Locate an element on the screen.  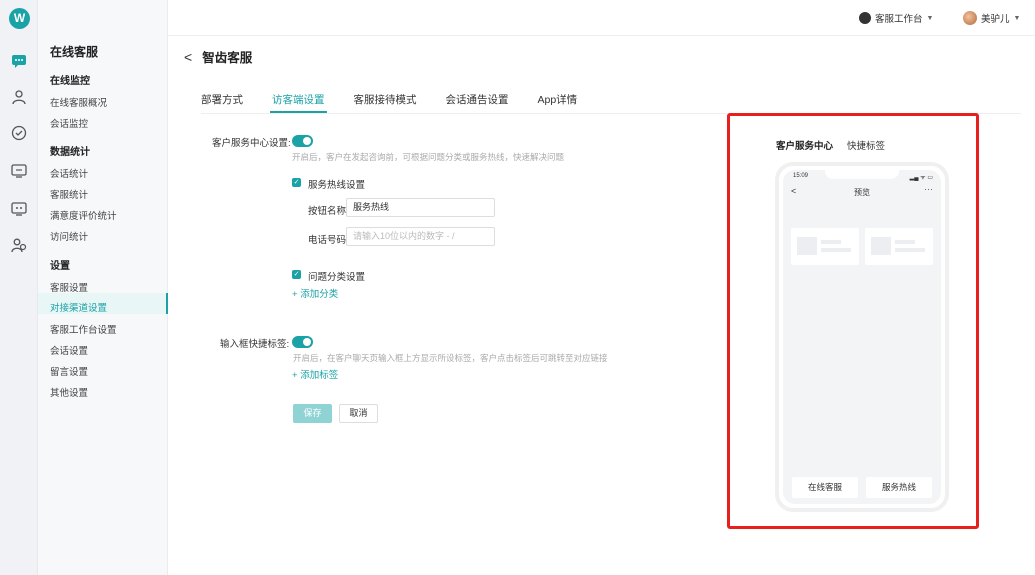
quick-tags-toggle is located at coordinates (302, 342).